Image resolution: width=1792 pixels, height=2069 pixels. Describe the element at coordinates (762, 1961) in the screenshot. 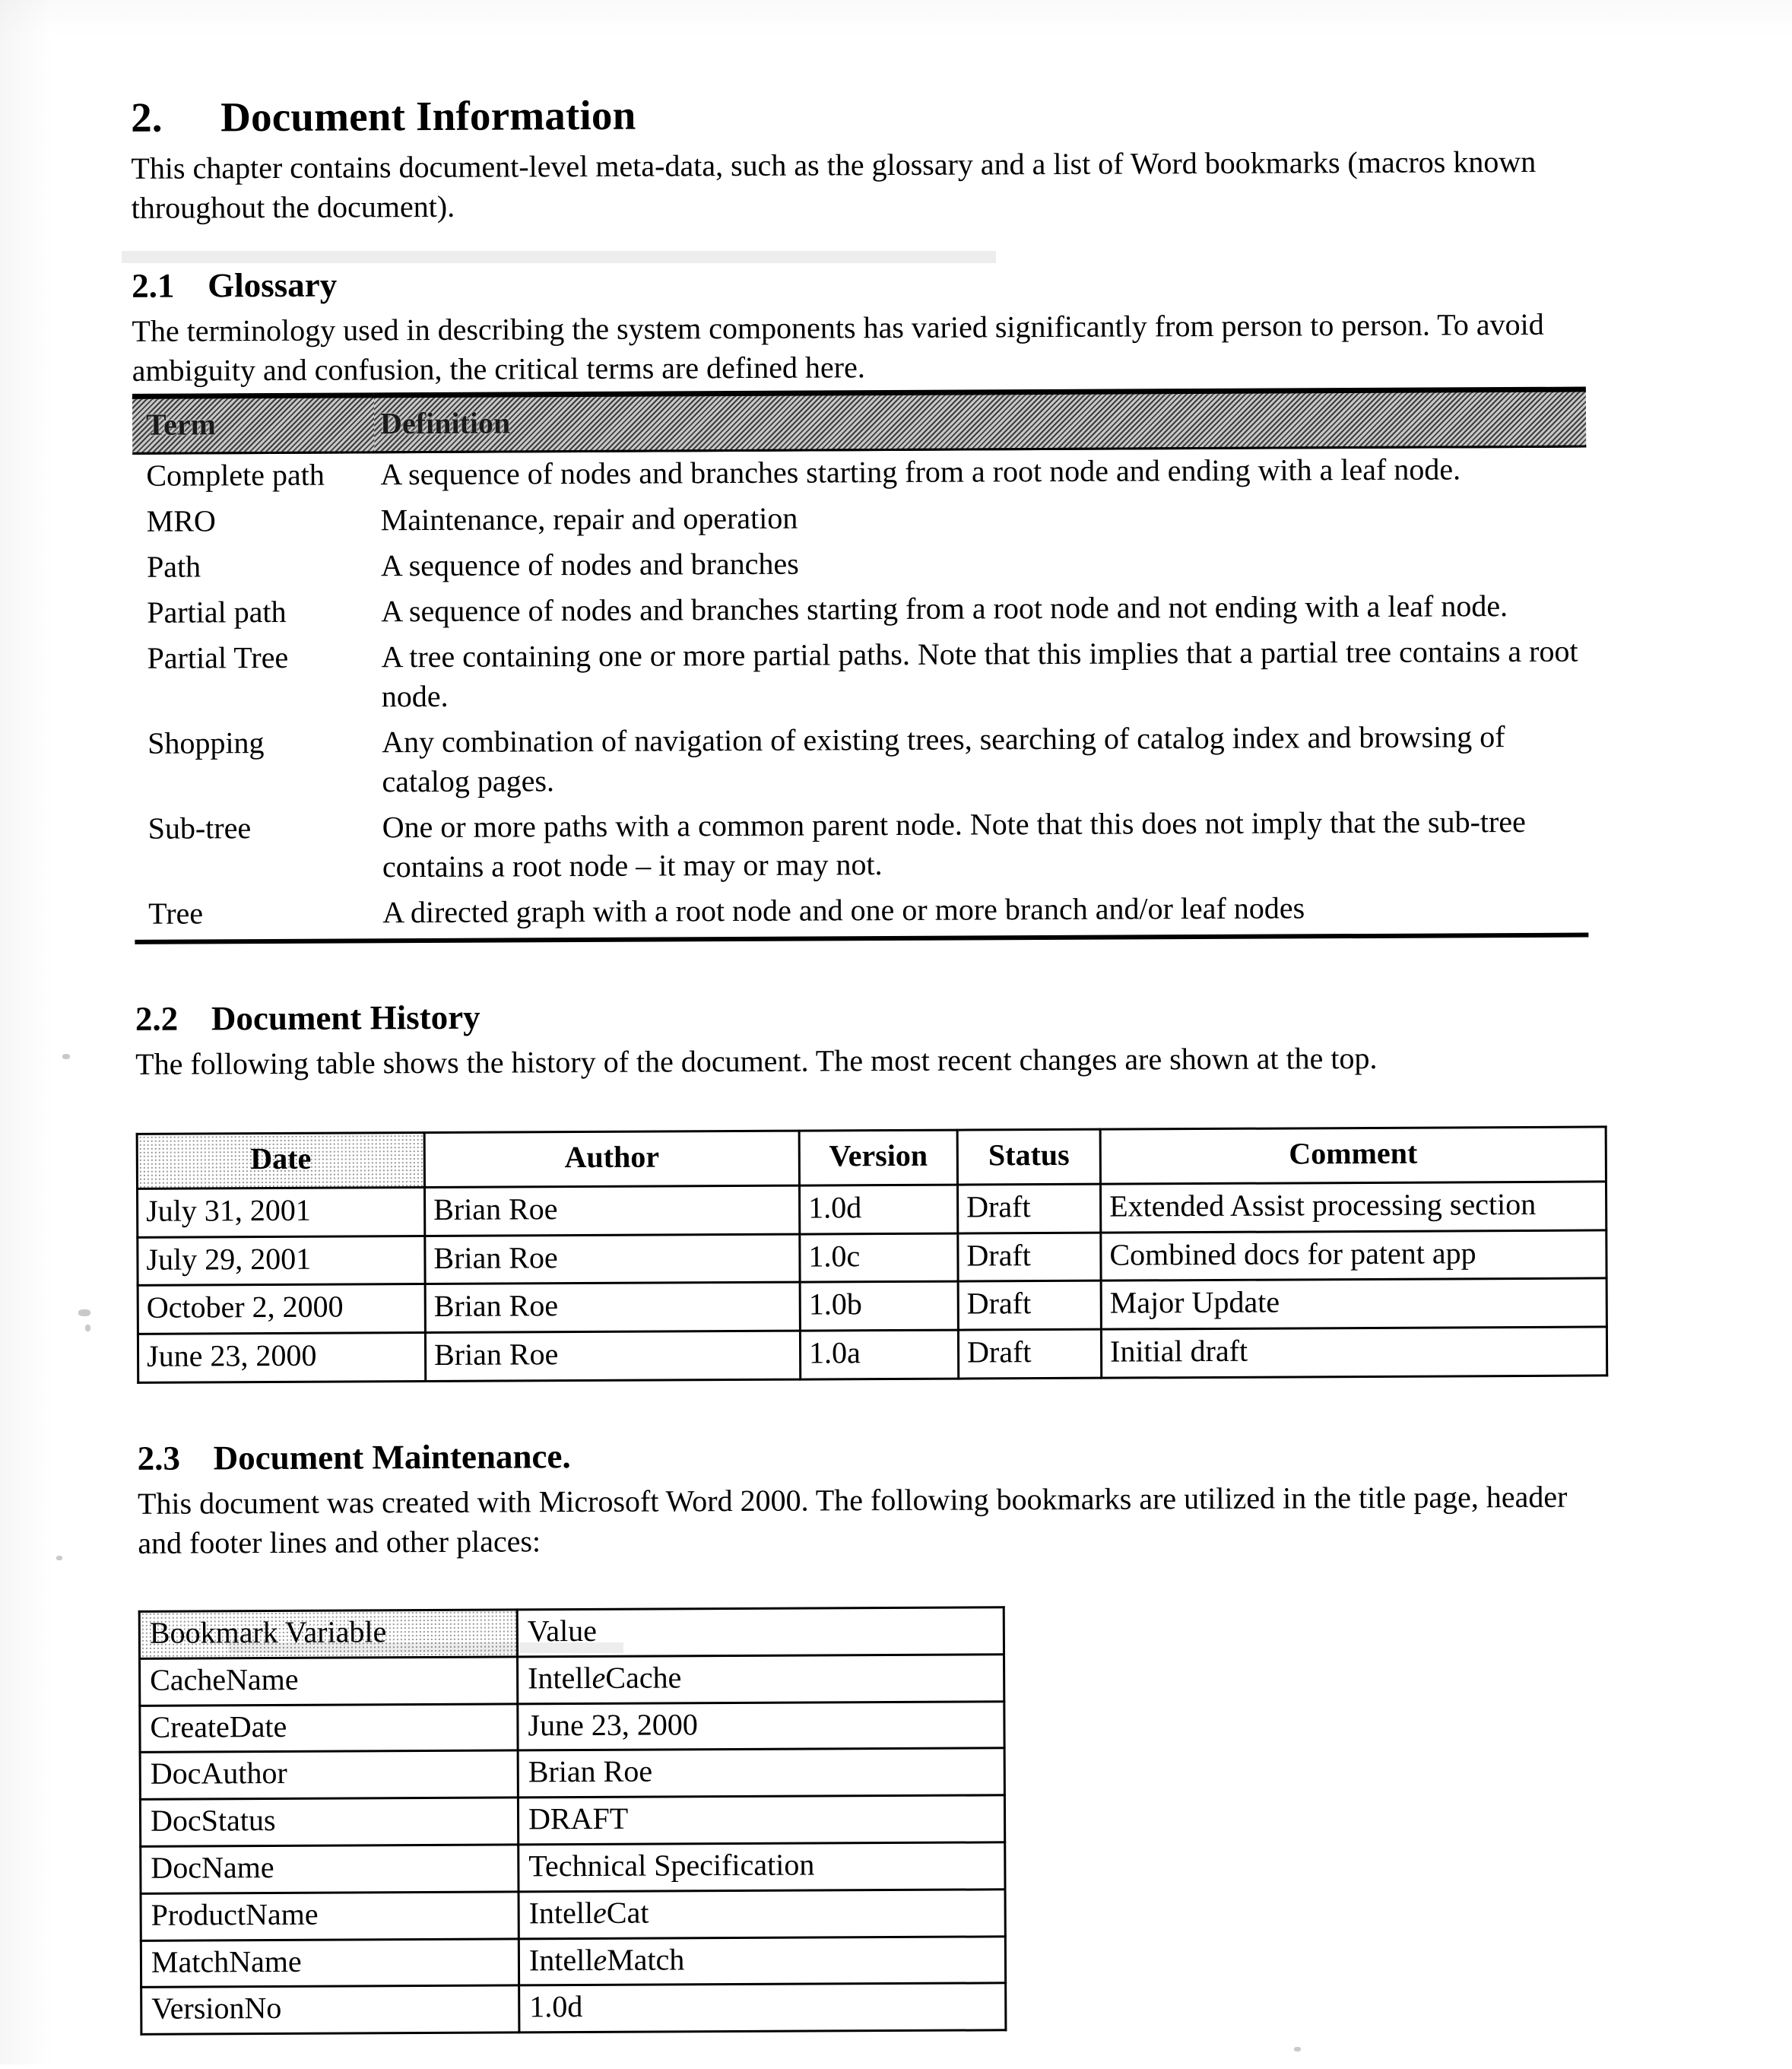

I see `bookmark-cell-value: IntelleMatch` at that location.